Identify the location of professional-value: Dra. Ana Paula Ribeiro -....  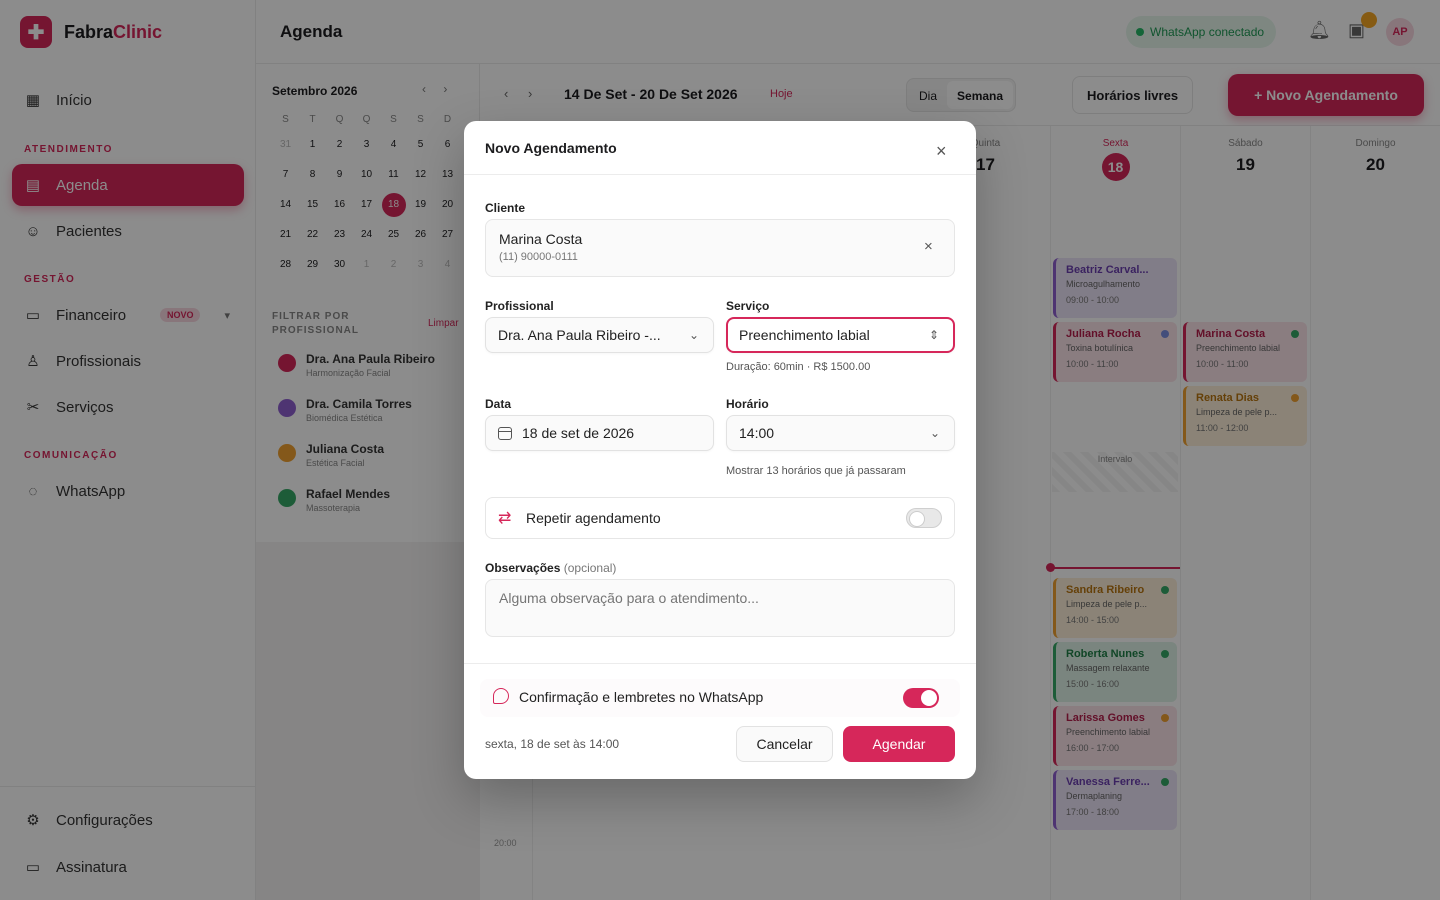
(579, 335).